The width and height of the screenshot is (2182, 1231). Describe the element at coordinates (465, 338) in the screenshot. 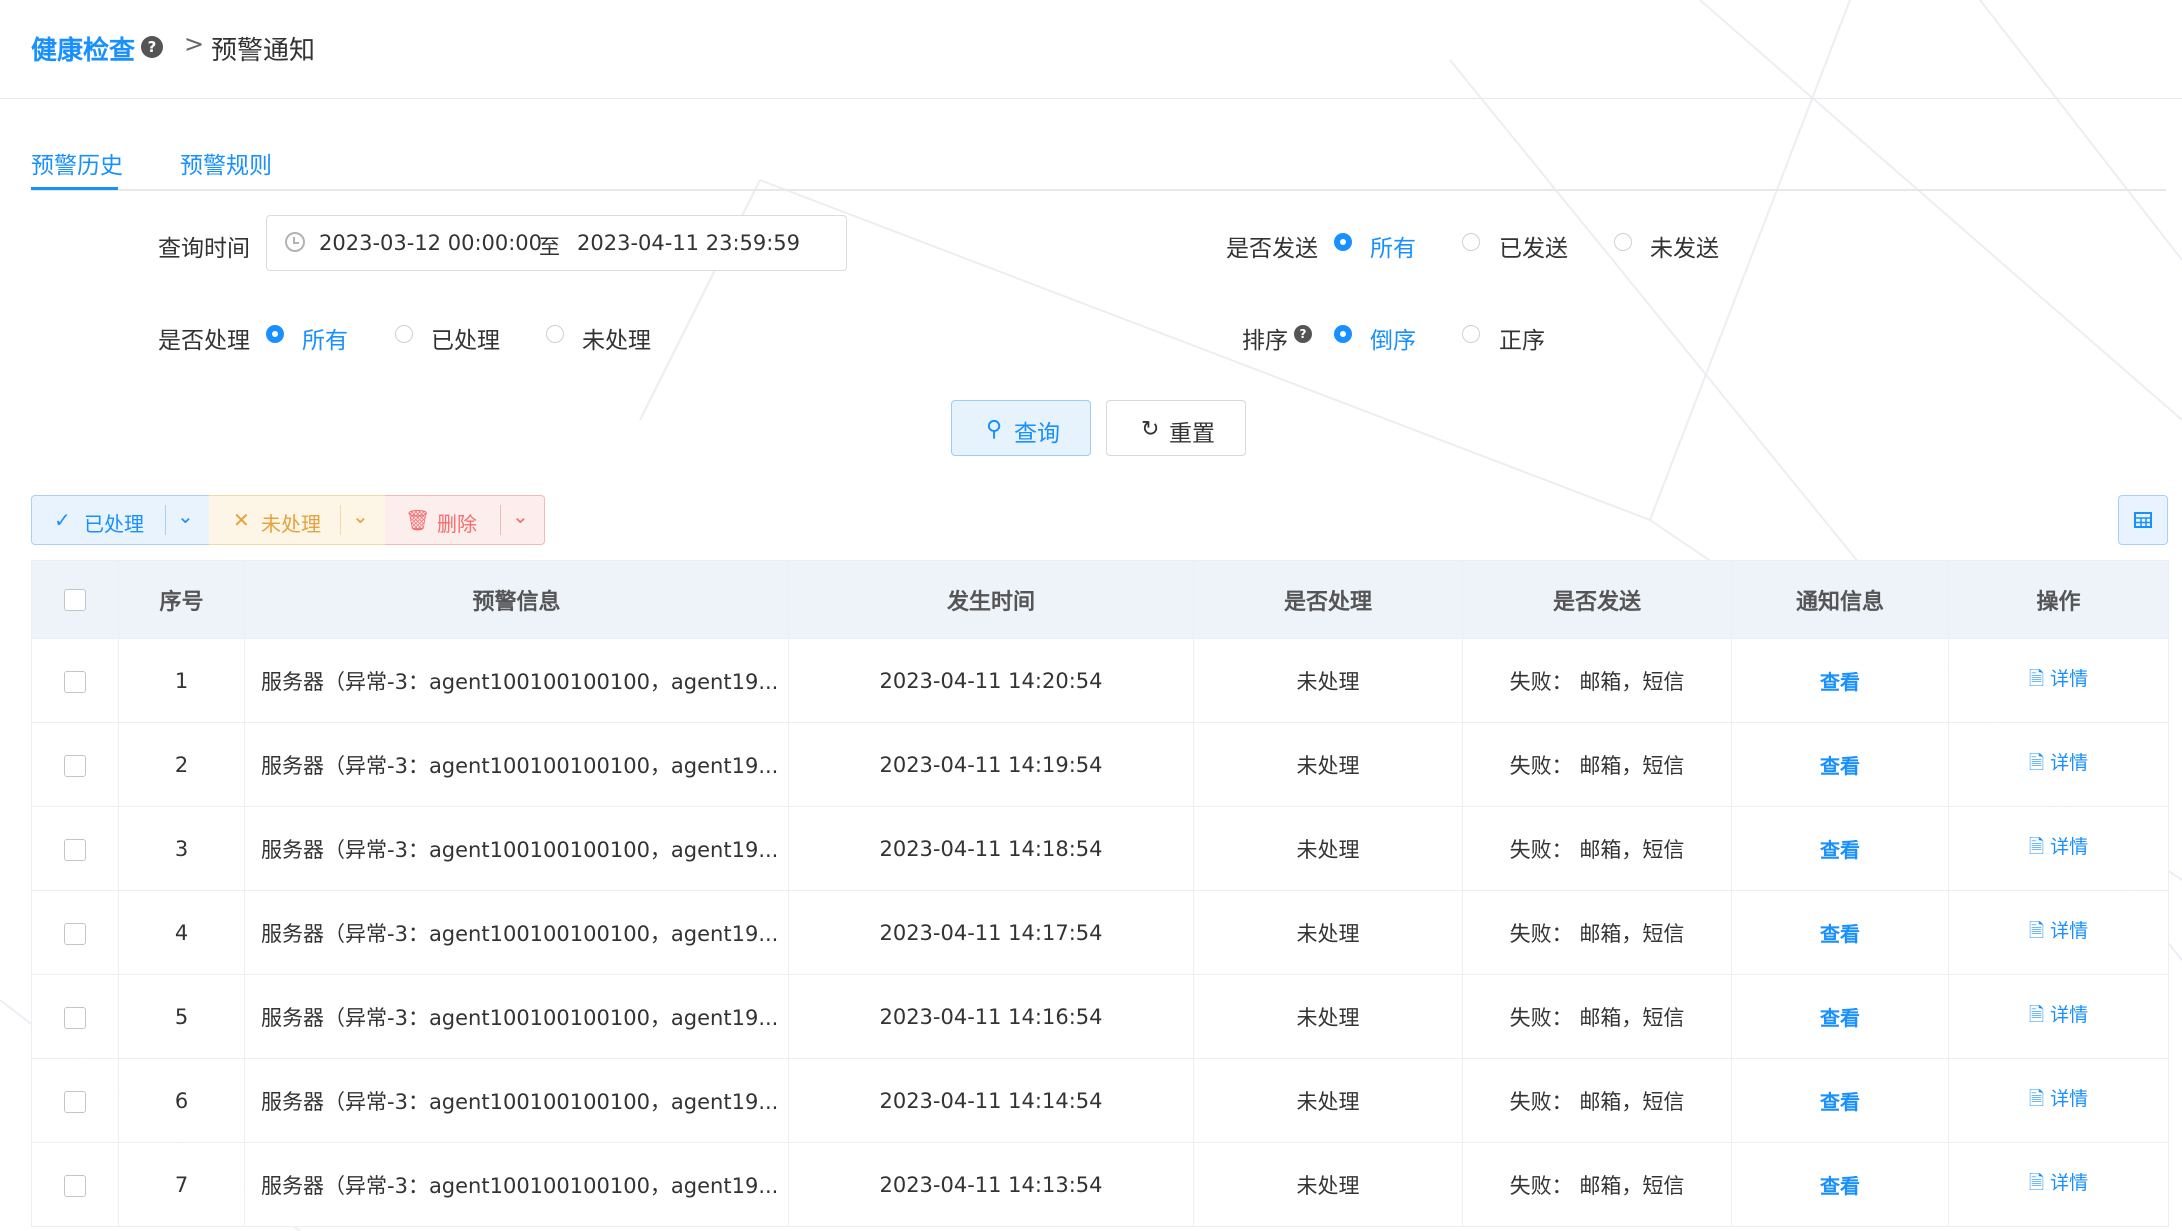

I see `radio-handled-yes-label: 已处理` at that location.